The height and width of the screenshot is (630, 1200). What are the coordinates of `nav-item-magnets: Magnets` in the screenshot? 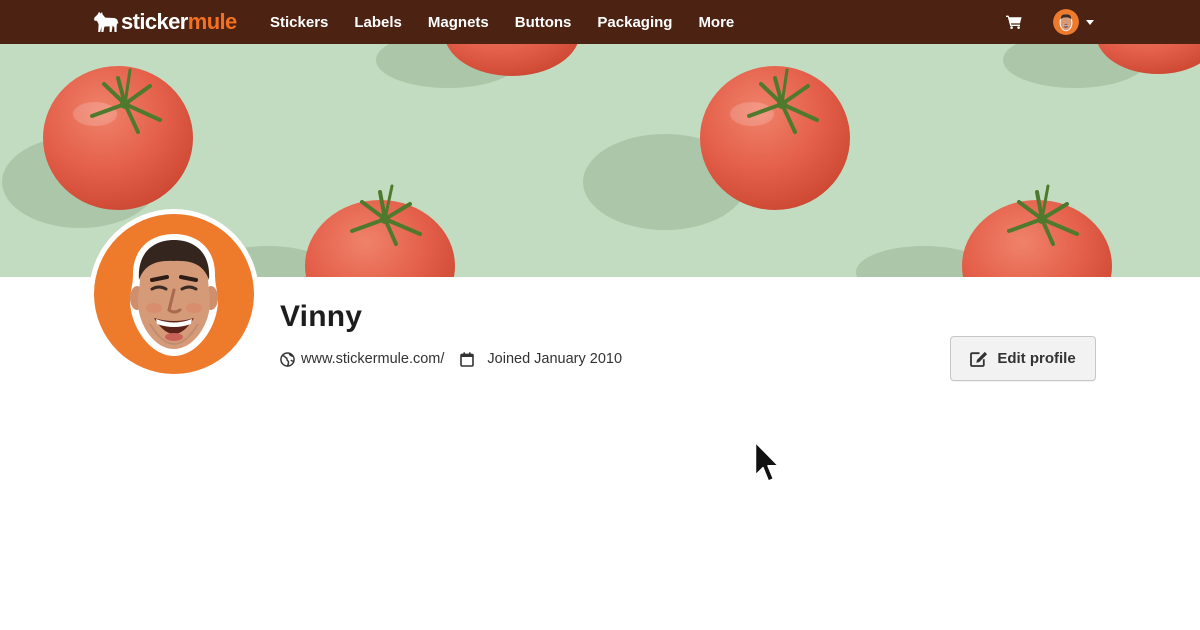 It's located at (458, 22).